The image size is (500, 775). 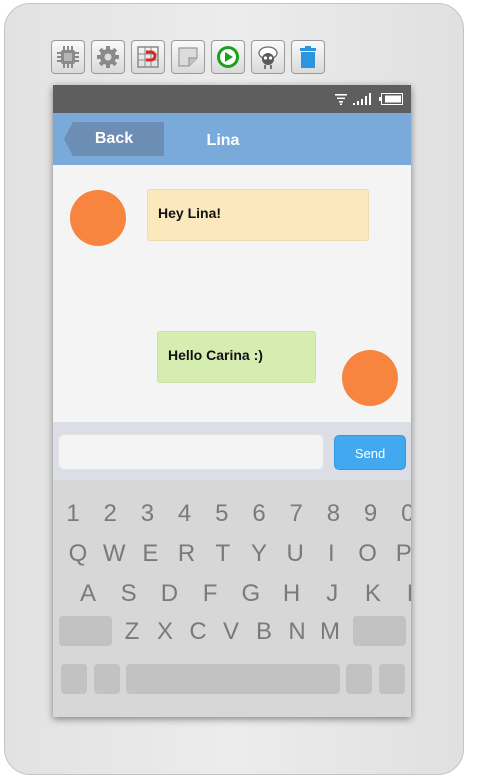 What do you see at coordinates (331, 554) in the screenshot?
I see `key-i: I` at bounding box center [331, 554].